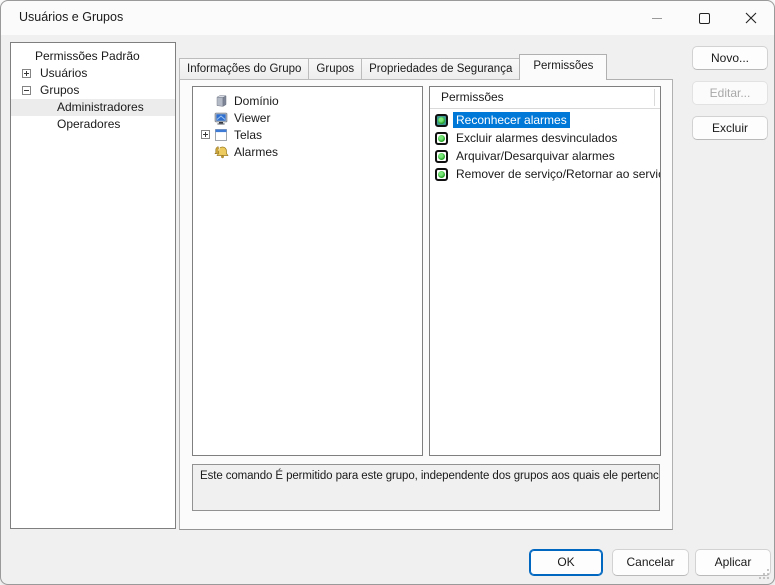  I want to click on cancel-button: Cancelar, so click(650, 562).